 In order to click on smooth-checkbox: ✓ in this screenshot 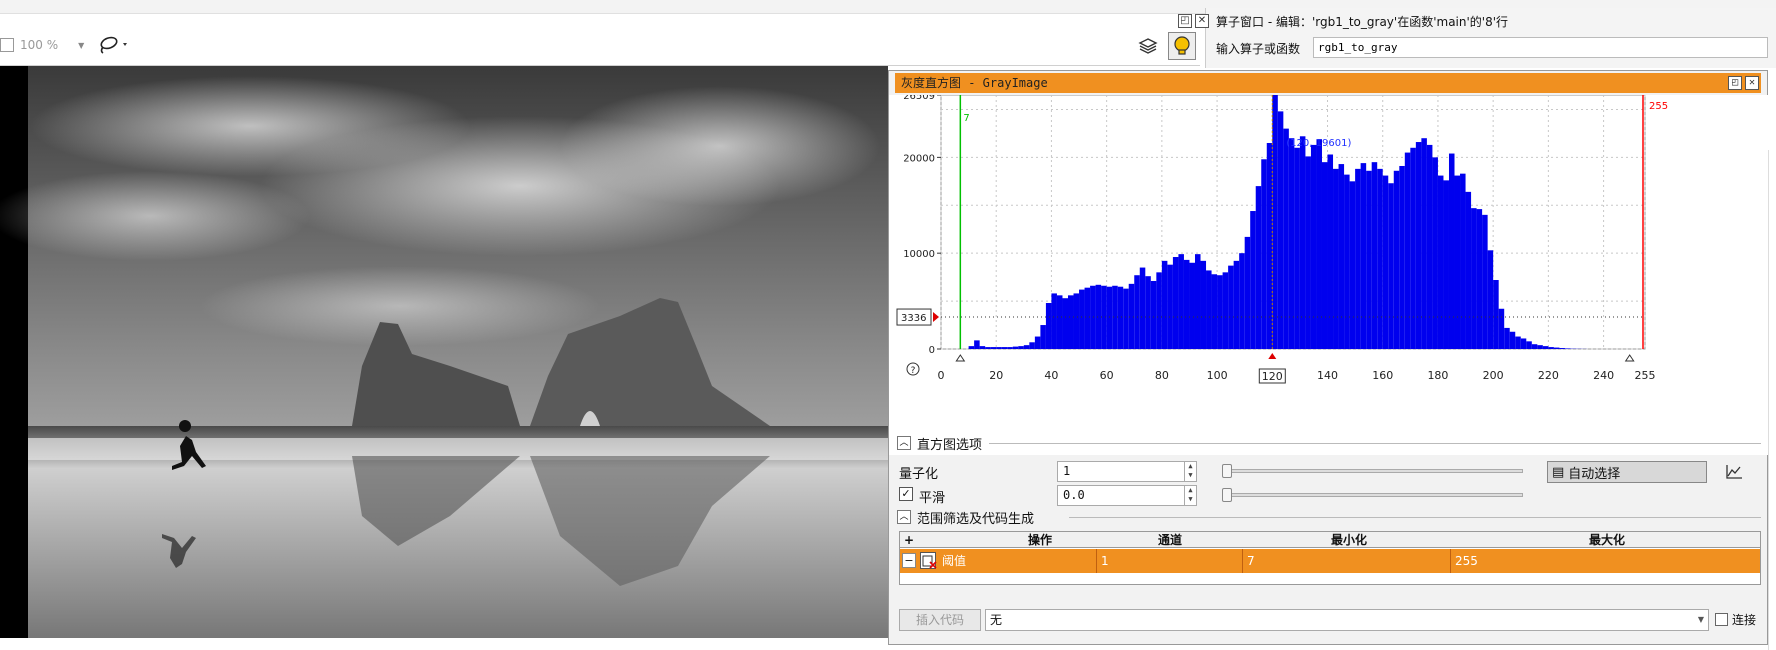, I will do `click(906, 494)`.